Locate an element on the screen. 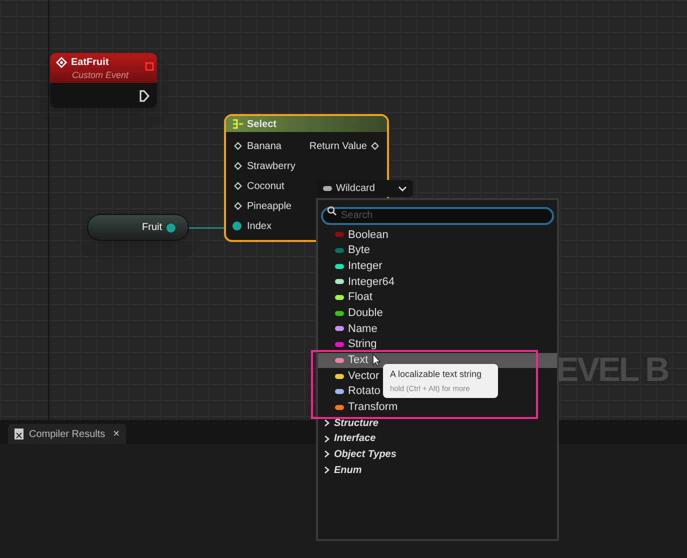 This screenshot has height=558, width=687. type-pill-icon is located at coordinates (327, 188).